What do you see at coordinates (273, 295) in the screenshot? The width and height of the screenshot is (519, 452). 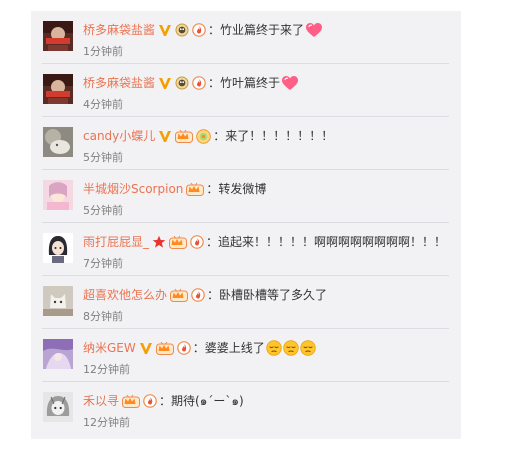 I see `comment-text: 卧槽卧槽等了多久了` at bounding box center [273, 295].